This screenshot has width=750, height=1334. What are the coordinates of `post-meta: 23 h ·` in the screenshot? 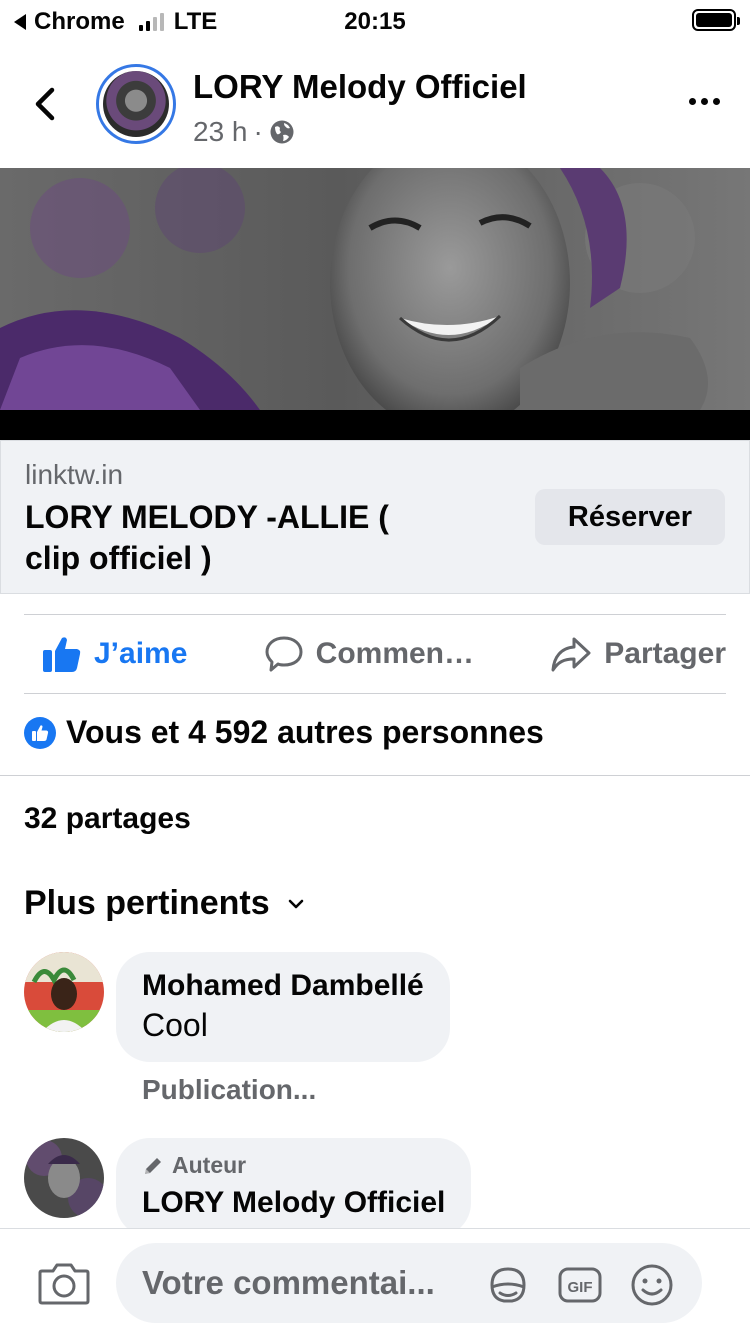 It's located at (244, 132).